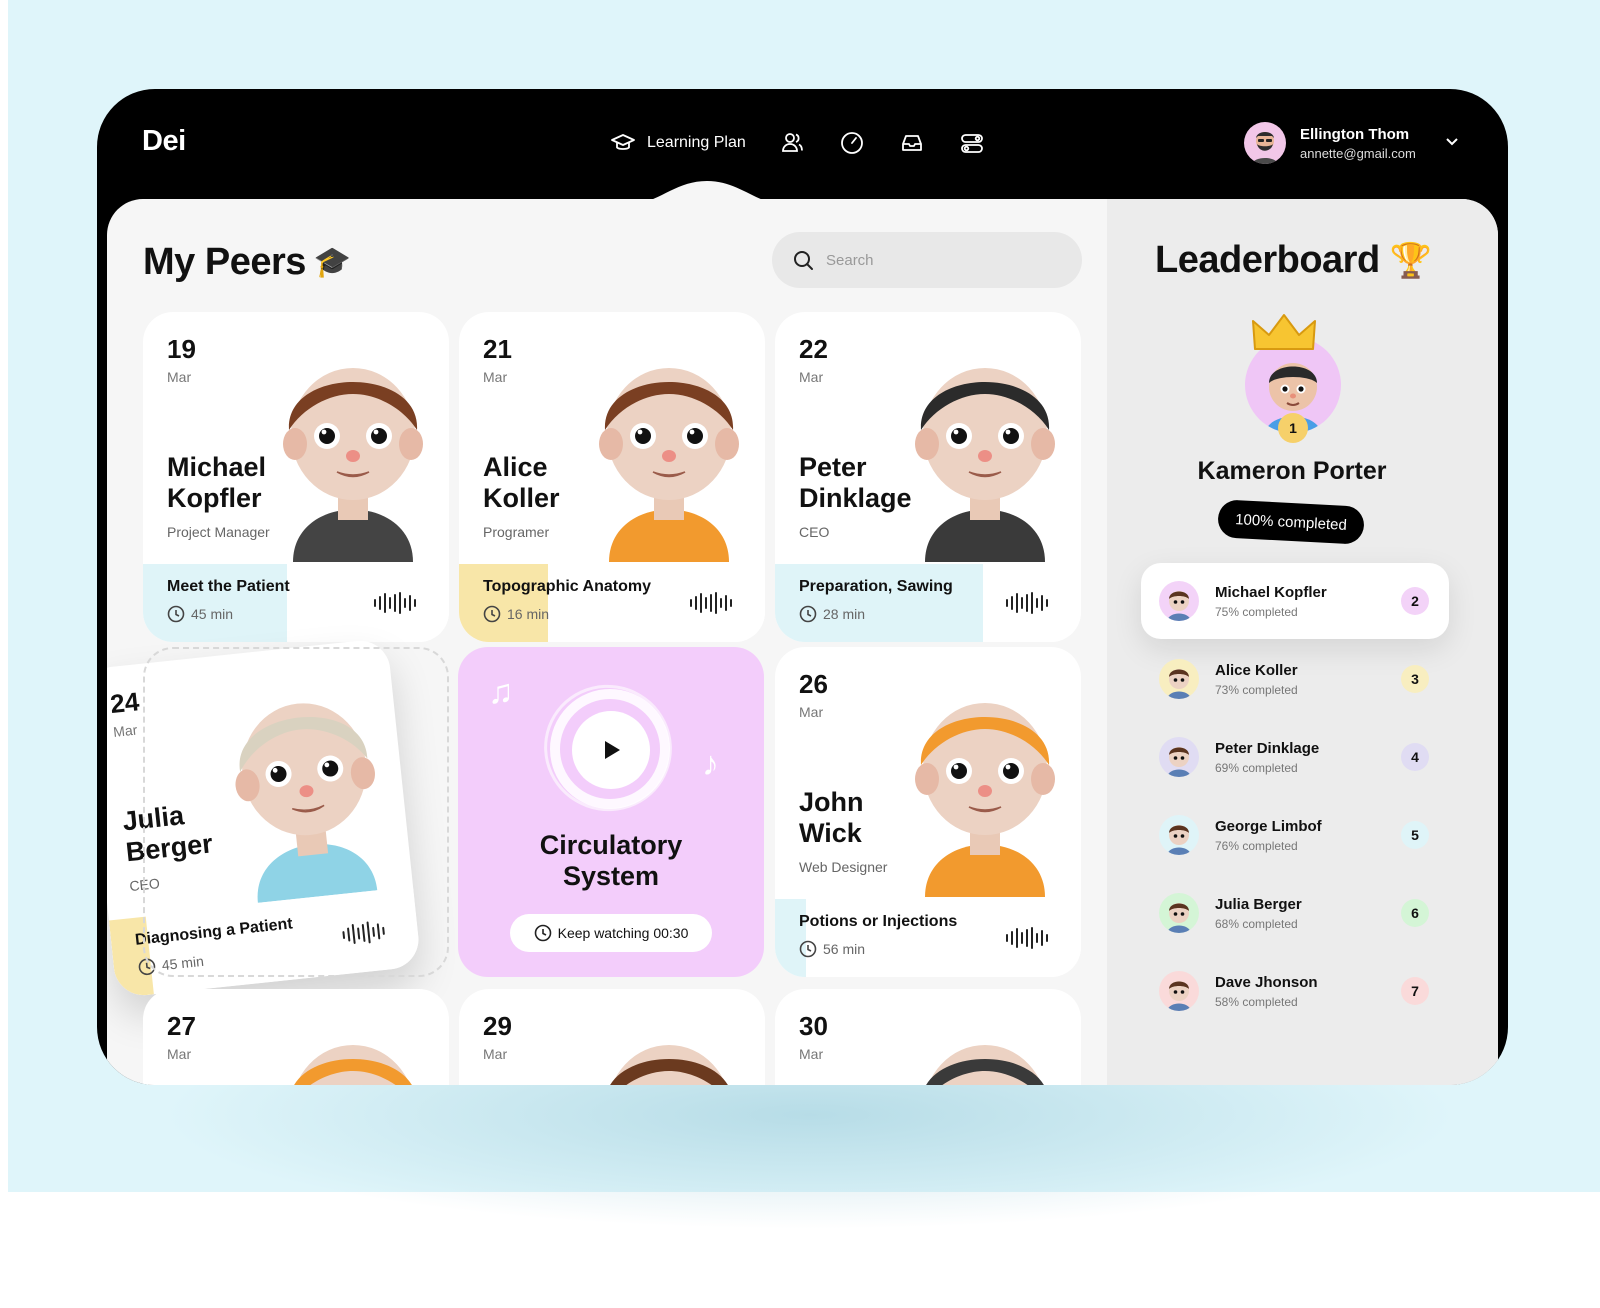 The height and width of the screenshot is (1308, 1600). I want to click on main-nav: Learning Plan, so click(813, 143).